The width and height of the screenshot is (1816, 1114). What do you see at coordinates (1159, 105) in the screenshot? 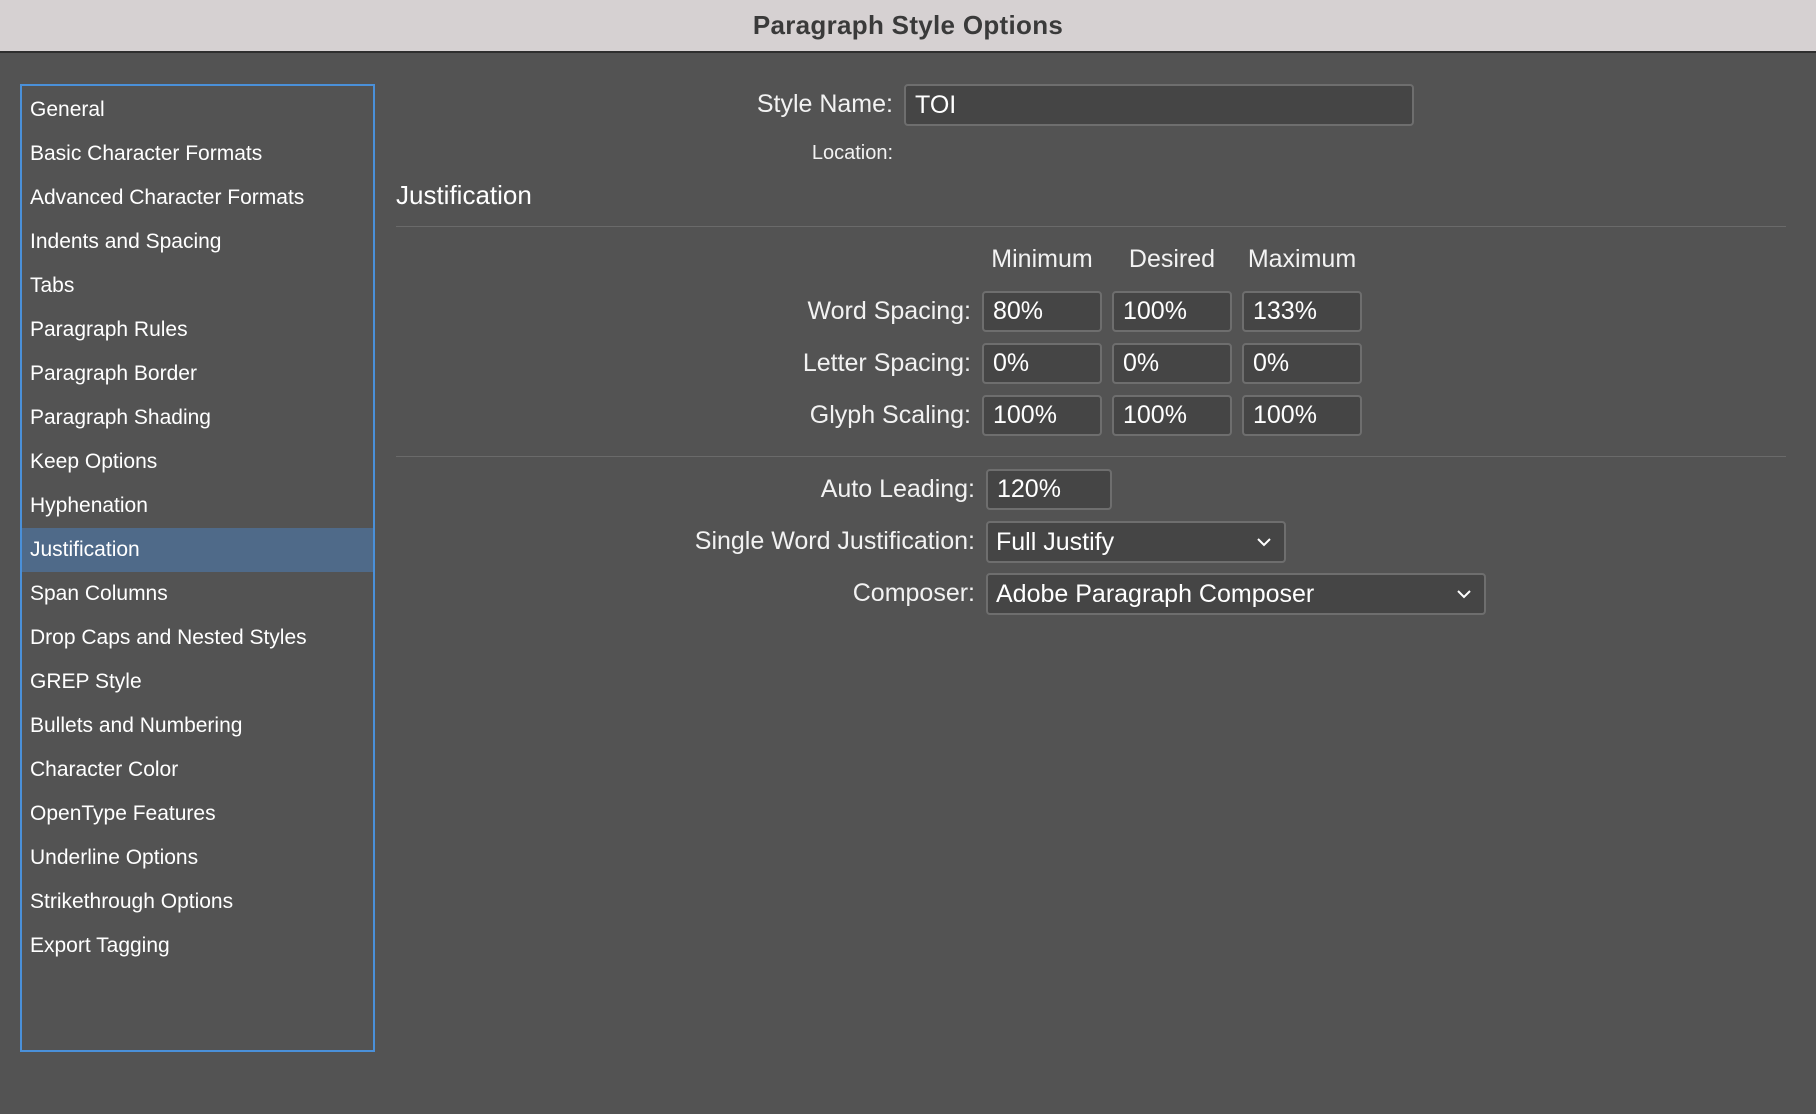
I see `style-name-input: TOI` at bounding box center [1159, 105].